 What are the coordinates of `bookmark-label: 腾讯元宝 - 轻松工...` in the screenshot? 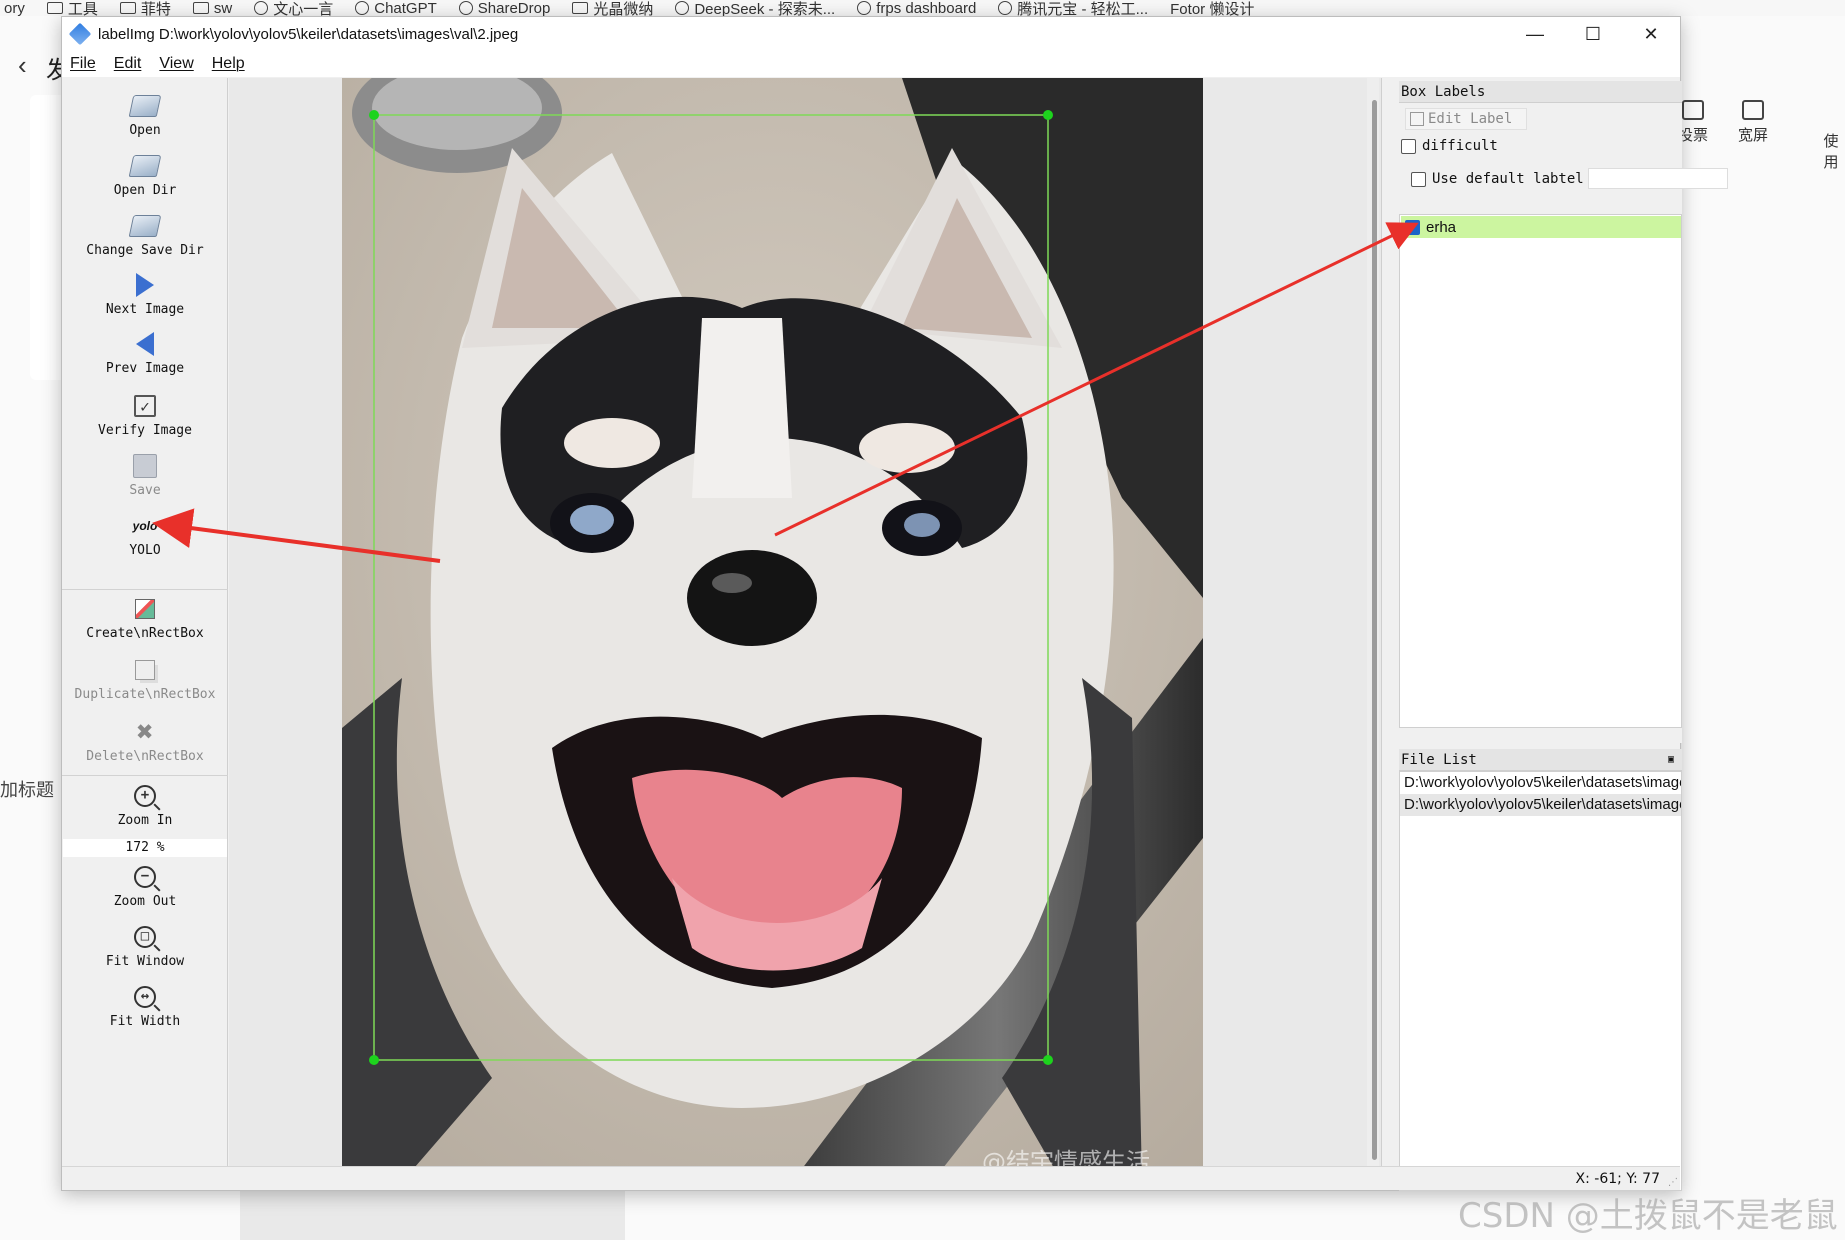 It's located at (1083, 8).